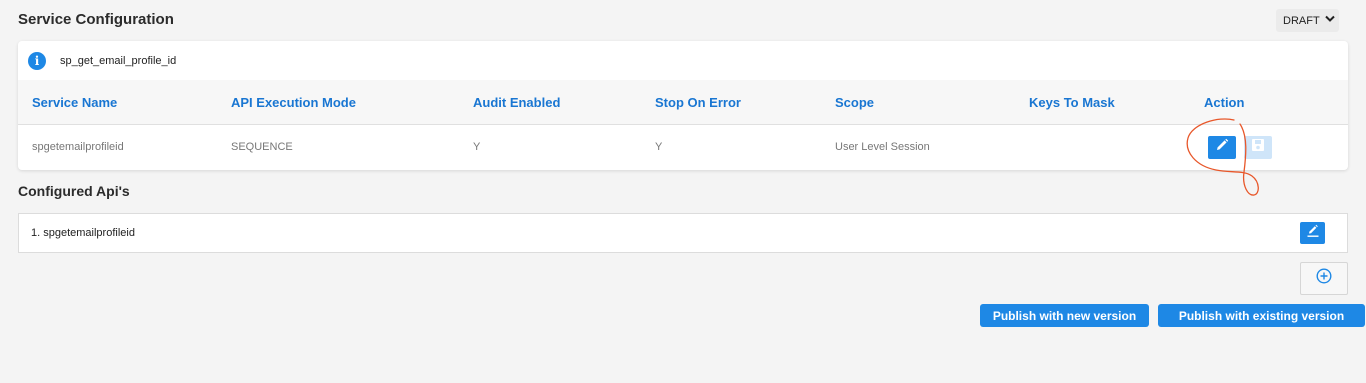 This screenshot has height=383, width=1366. I want to click on status-dropdown: DRAFT, so click(1307, 20).